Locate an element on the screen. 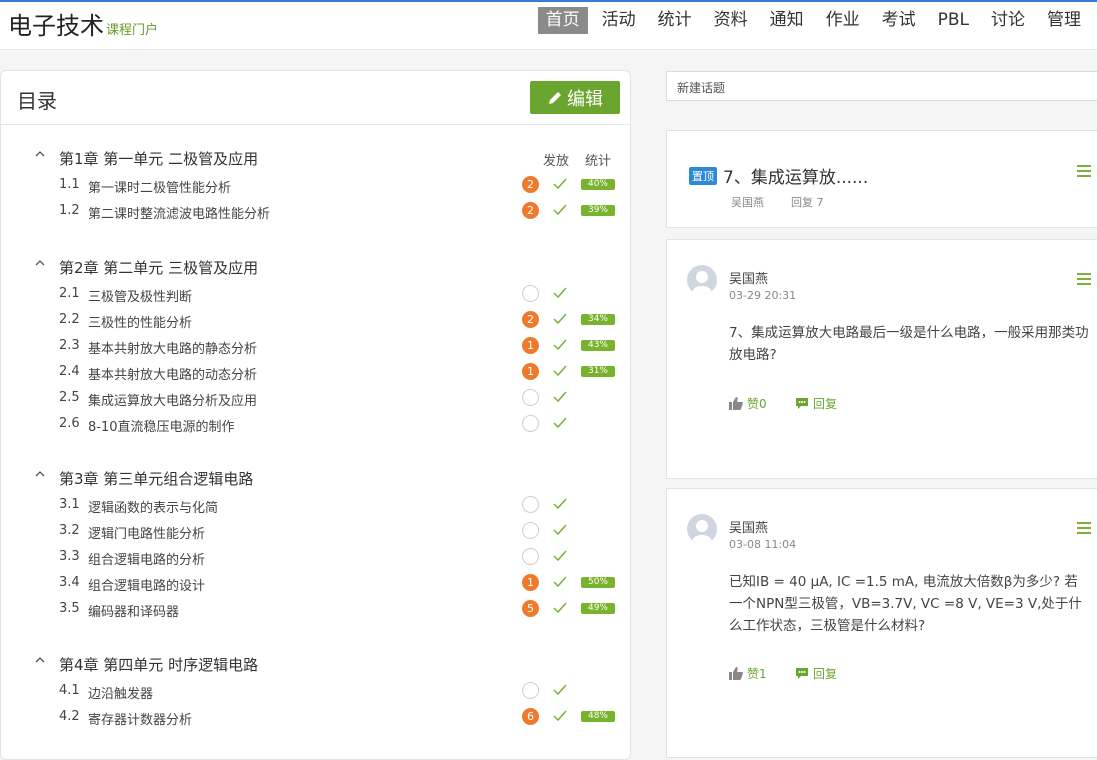  nav-item-3: 资料 is located at coordinates (731, 20).